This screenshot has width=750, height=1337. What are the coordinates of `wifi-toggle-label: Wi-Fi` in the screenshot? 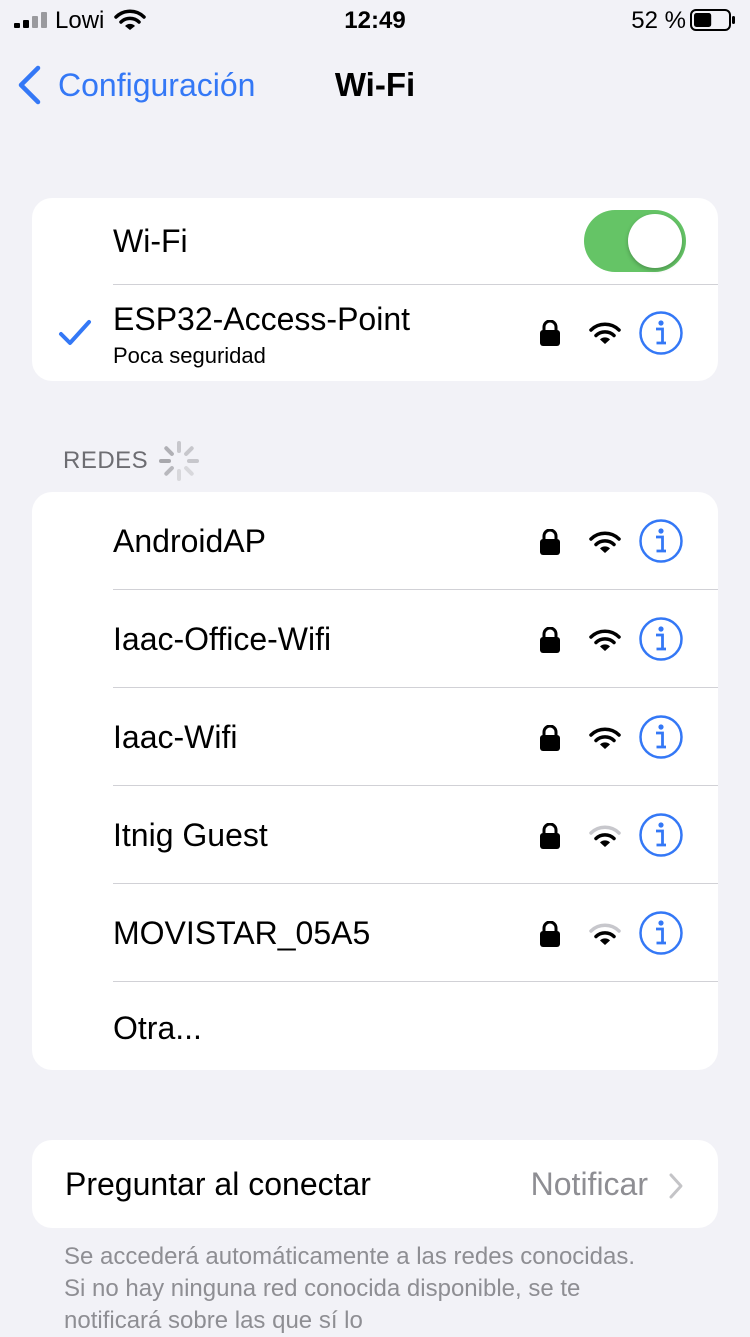 It's located at (150, 241).